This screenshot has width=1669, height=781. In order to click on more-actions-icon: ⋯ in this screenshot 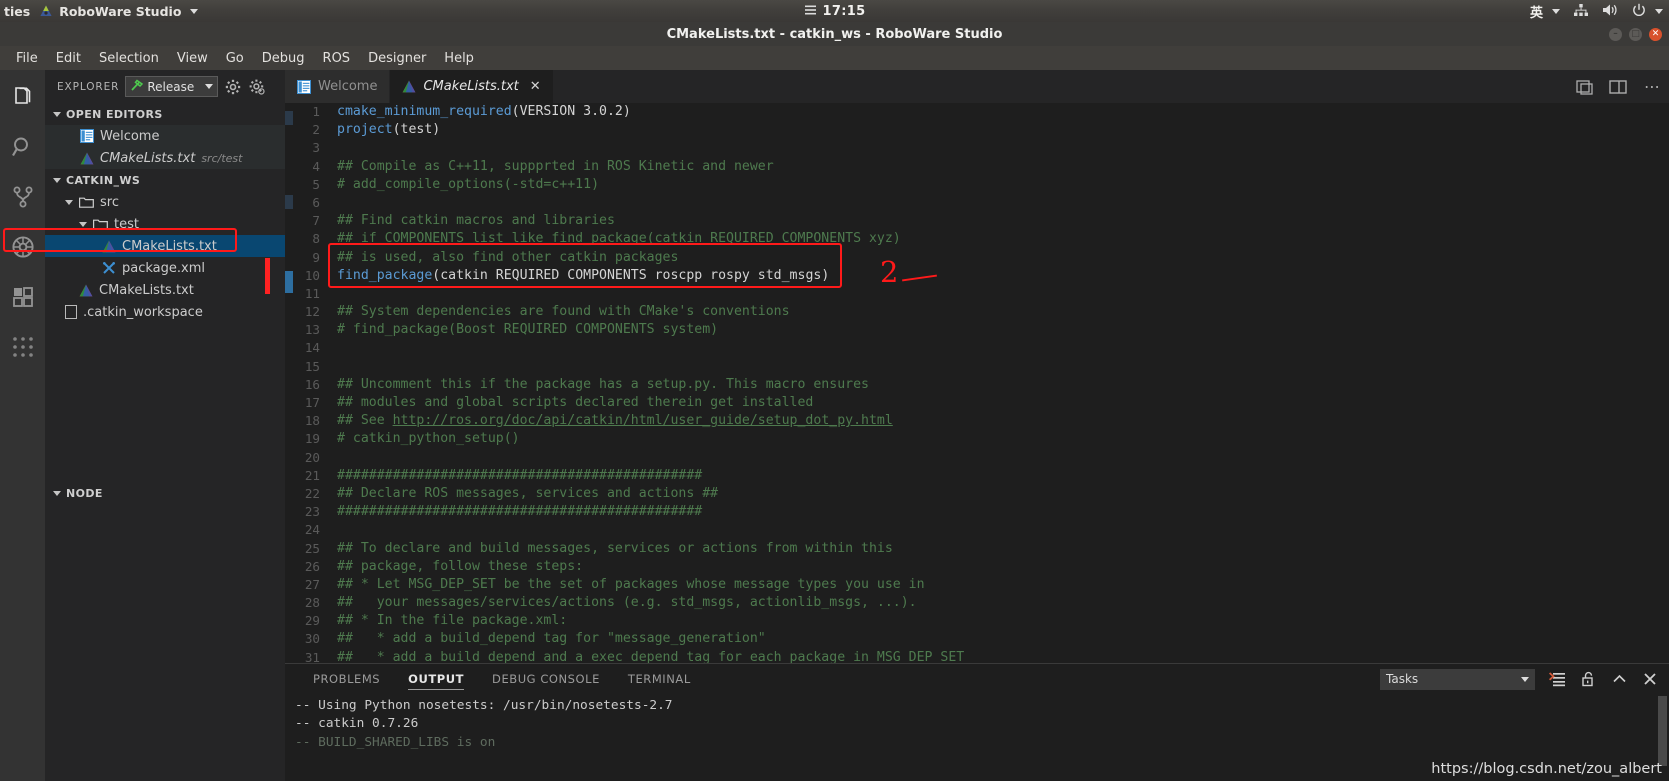, I will do `click(1652, 86)`.